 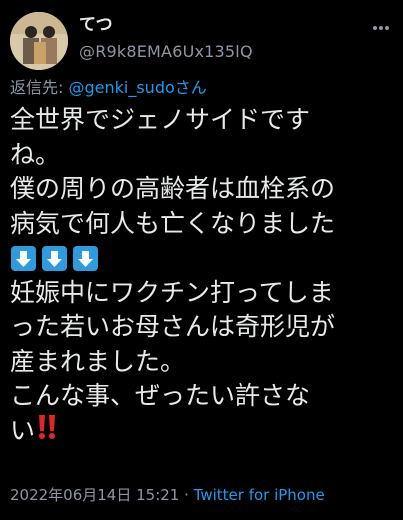 What do you see at coordinates (160, 395) in the screenshot?
I see `tweet-line: こんな事、ぜったい許さな` at bounding box center [160, 395].